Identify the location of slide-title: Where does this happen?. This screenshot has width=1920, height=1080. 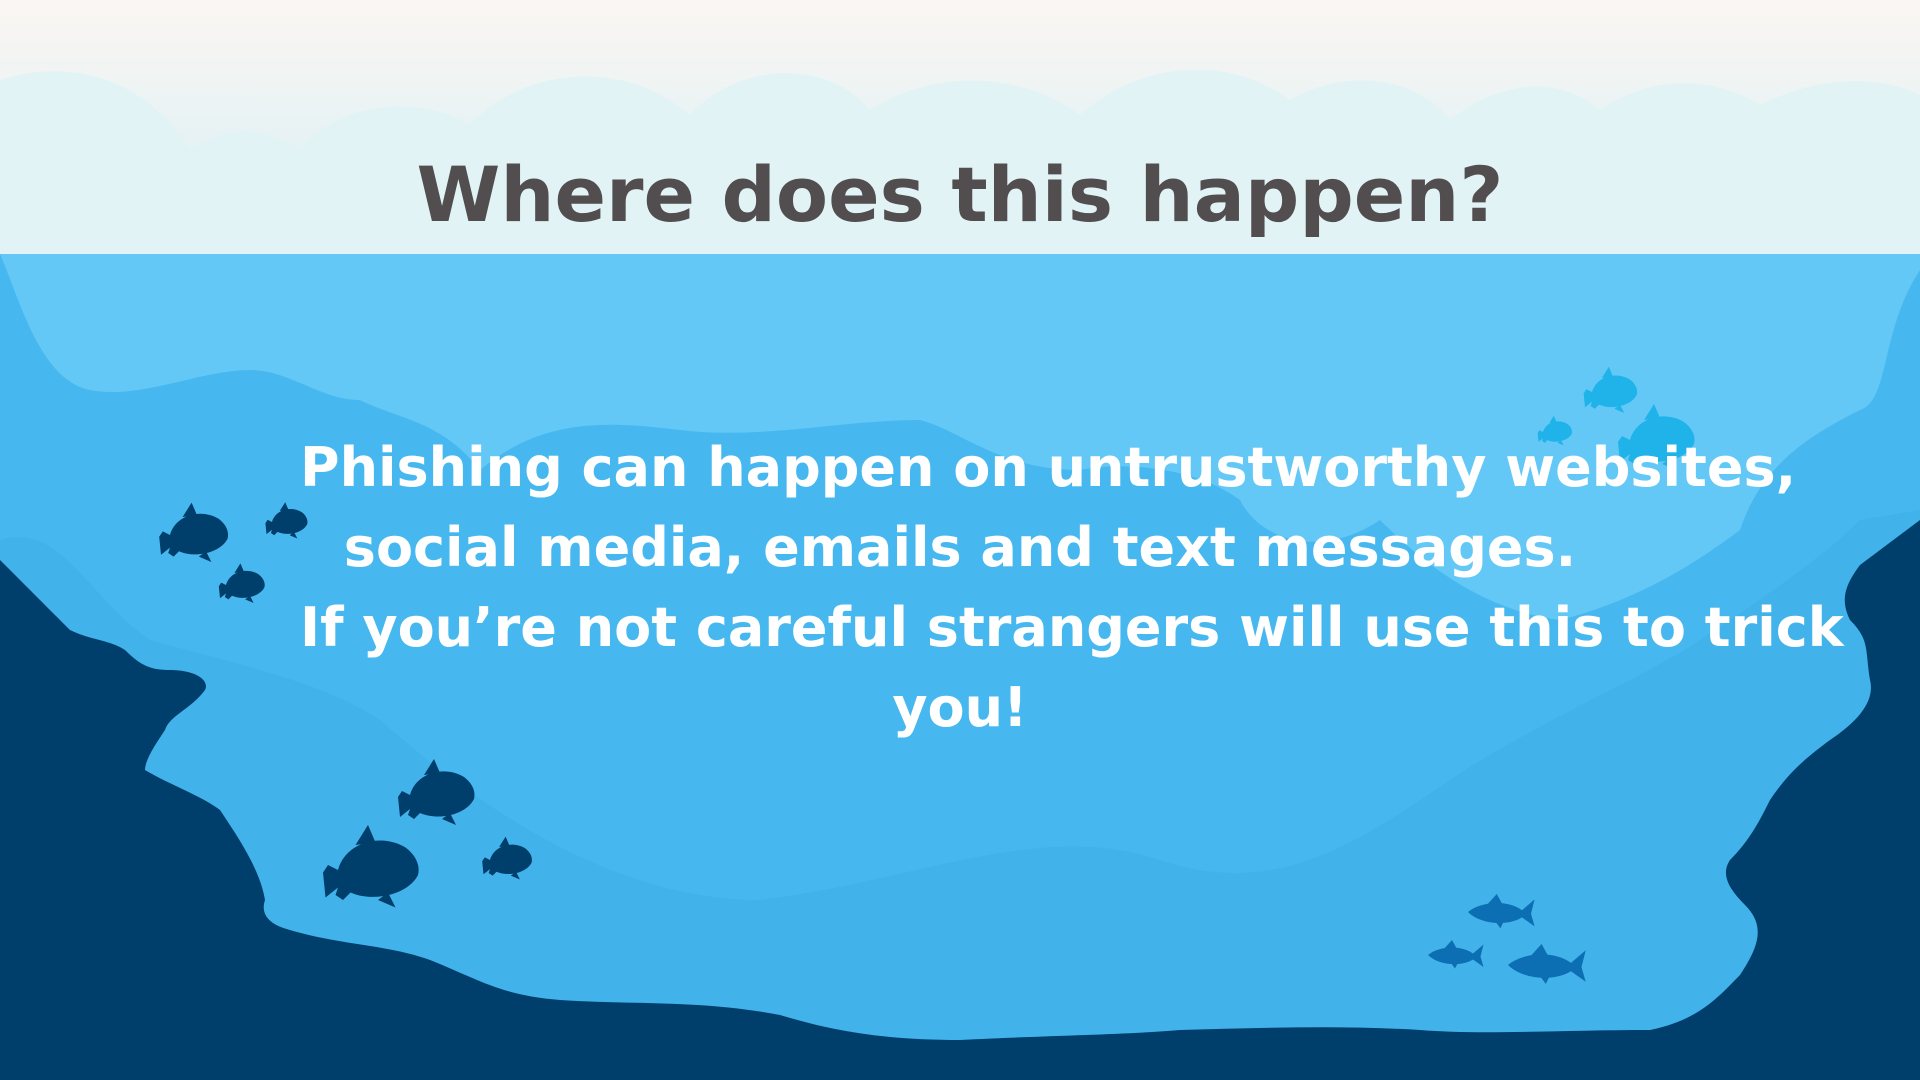
(960, 194).